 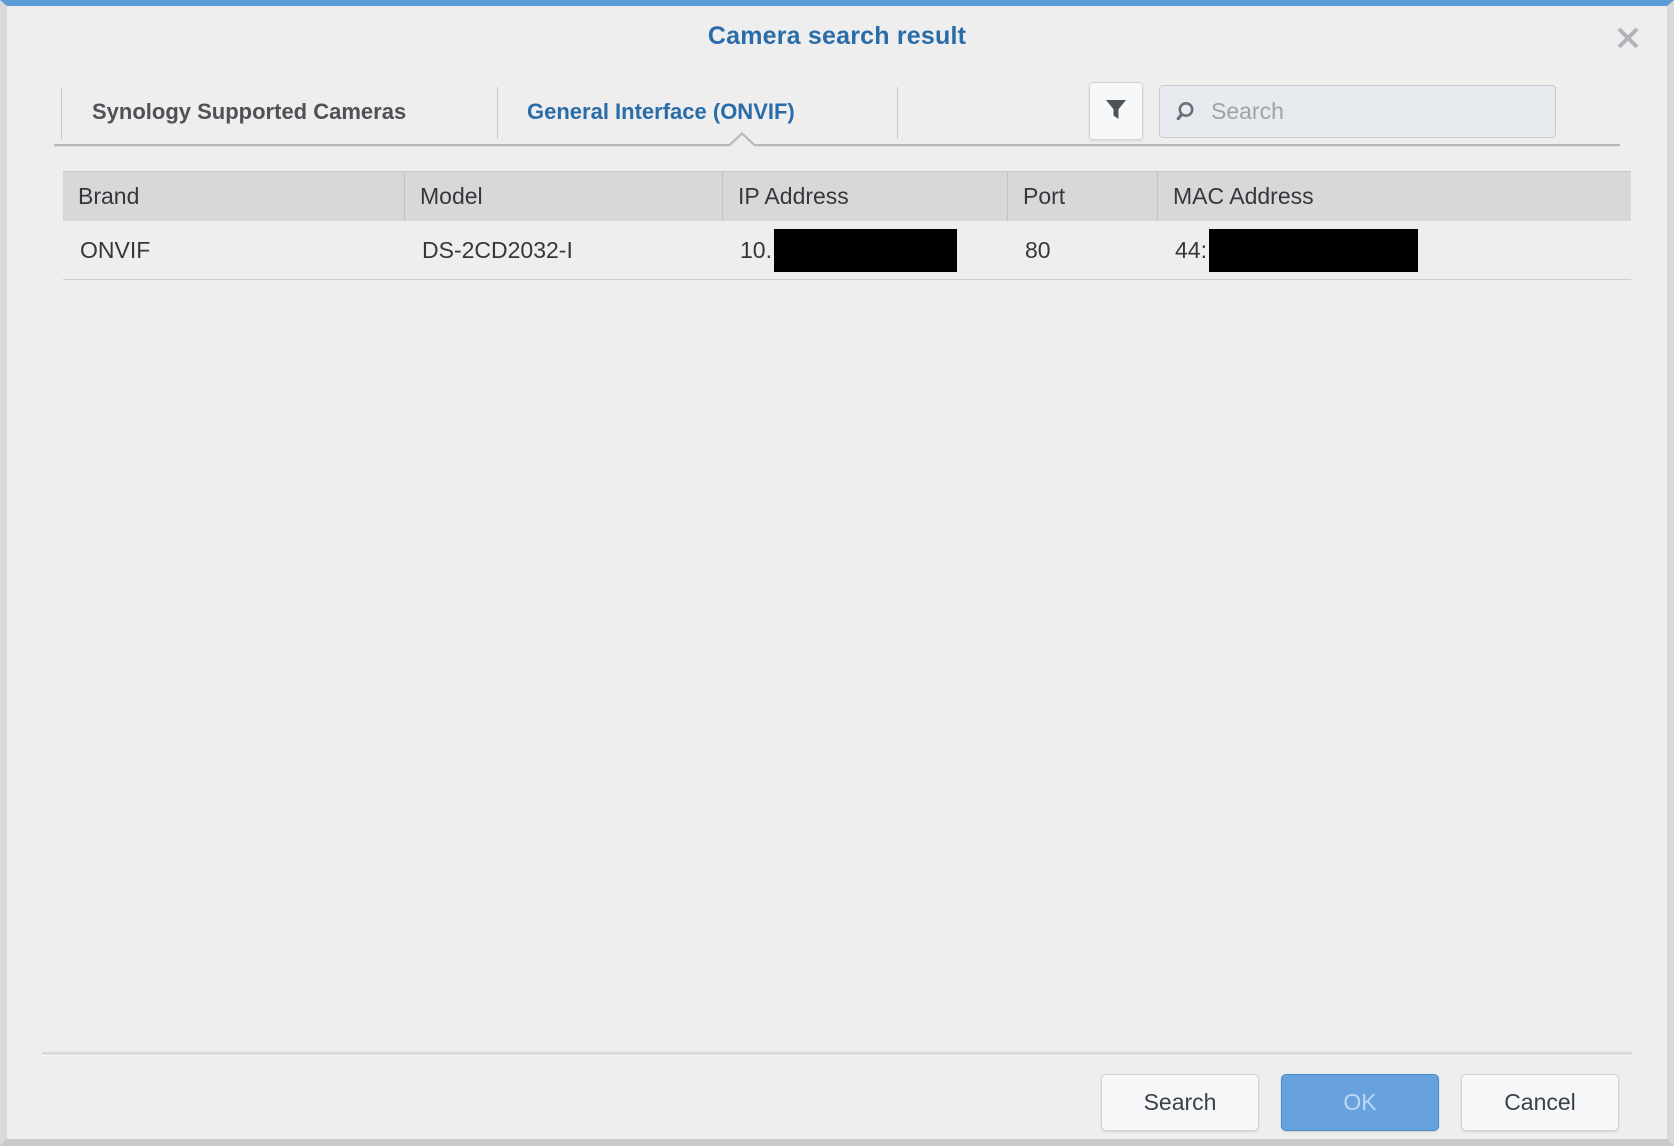 What do you see at coordinates (837, 1054) in the screenshot?
I see `footer-divider` at bounding box center [837, 1054].